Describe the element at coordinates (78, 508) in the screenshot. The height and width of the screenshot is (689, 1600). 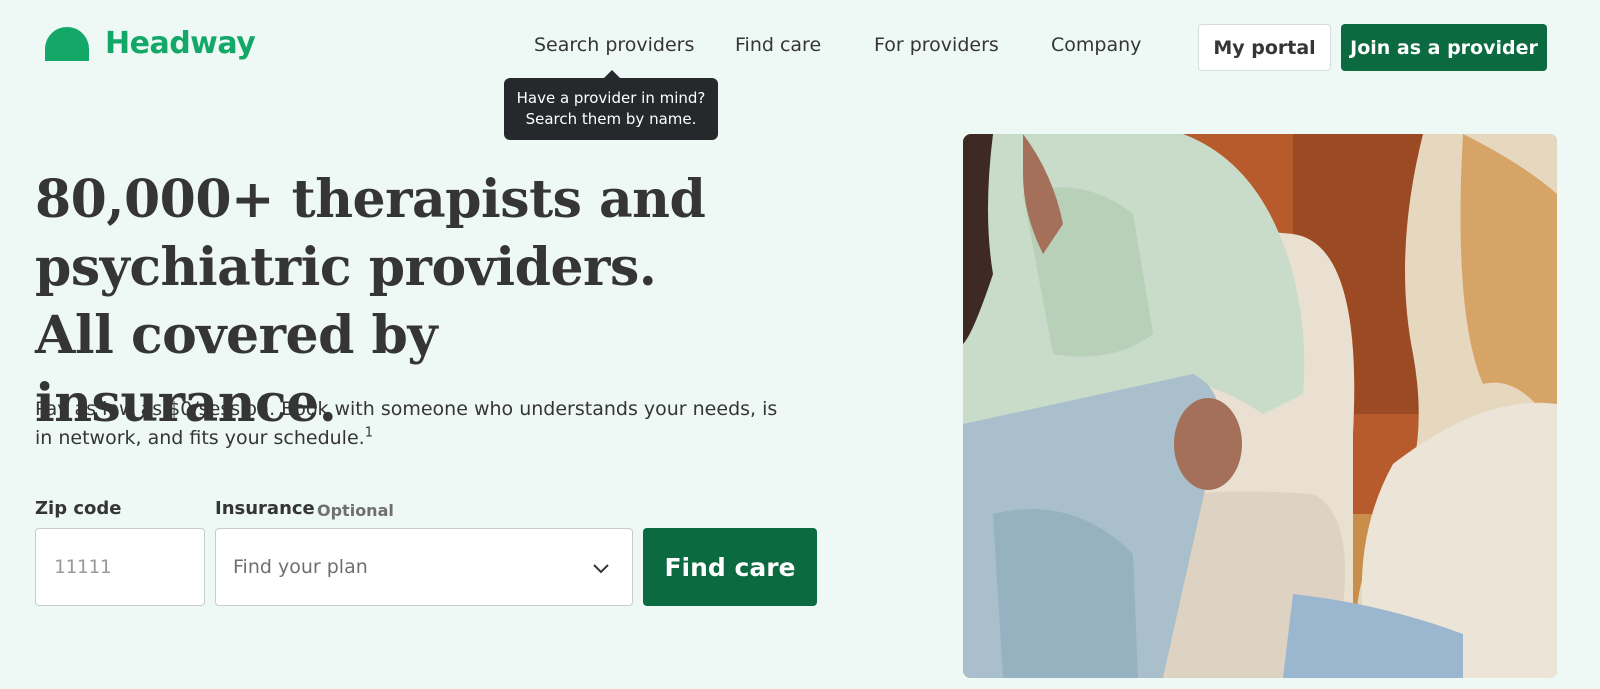
I see `zip-code-label: Zip code` at that location.